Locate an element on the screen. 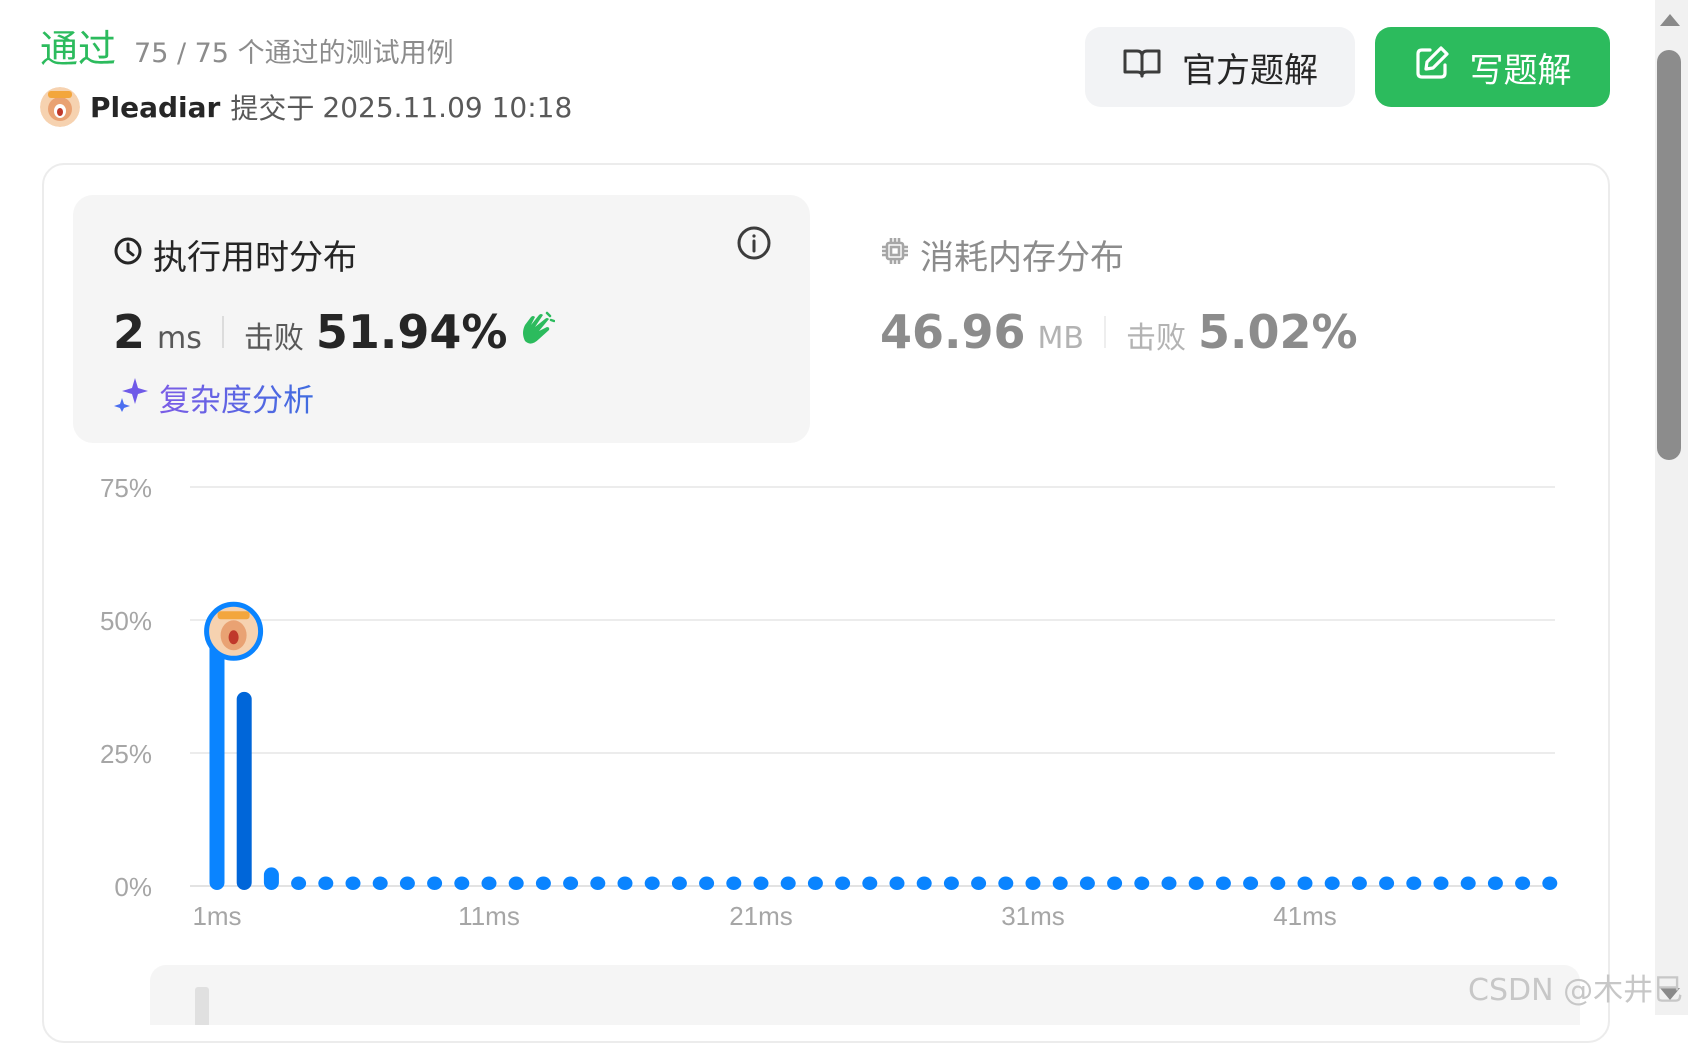 The width and height of the screenshot is (1688, 1043). info-icon is located at coordinates (754, 245).